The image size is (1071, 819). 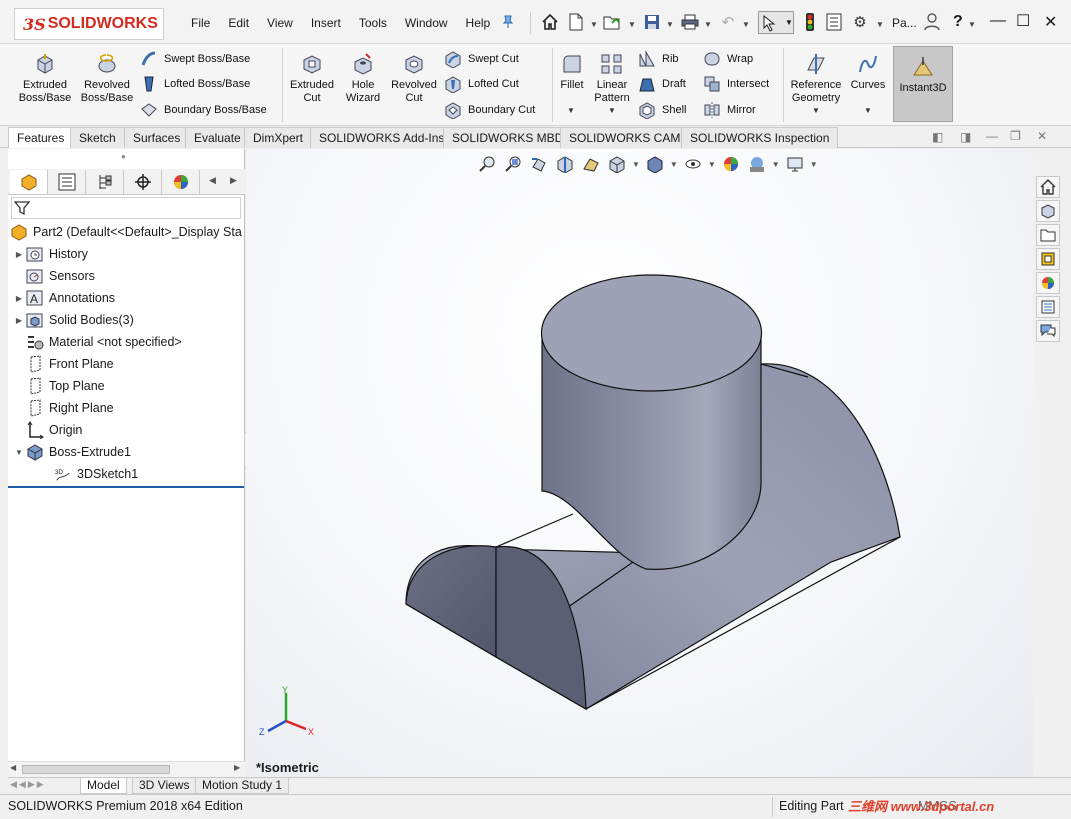 What do you see at coordinates (242, 786) in the screenshot?
I see `tab-motion-study-1: Motion Study 1` at bounding box center [242, 786].